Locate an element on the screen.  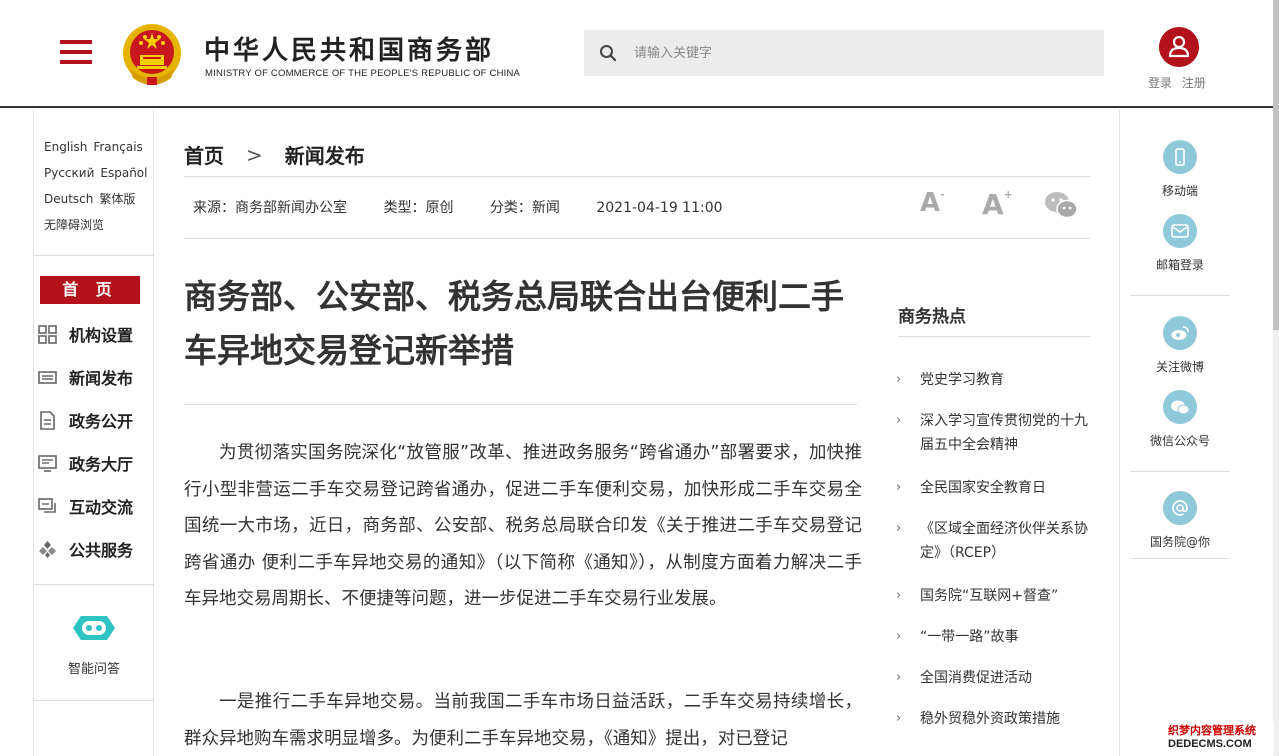
scrollbar-thumb is located at coordinates (1276, 165).